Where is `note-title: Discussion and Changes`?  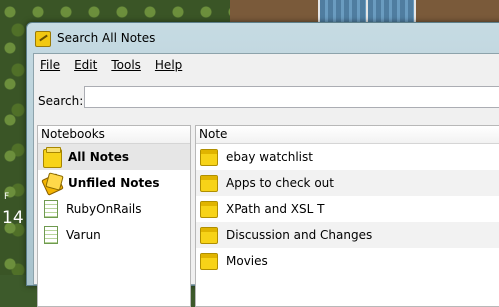
note-title: Discussion and Changes is located at coordinates (299, 235).